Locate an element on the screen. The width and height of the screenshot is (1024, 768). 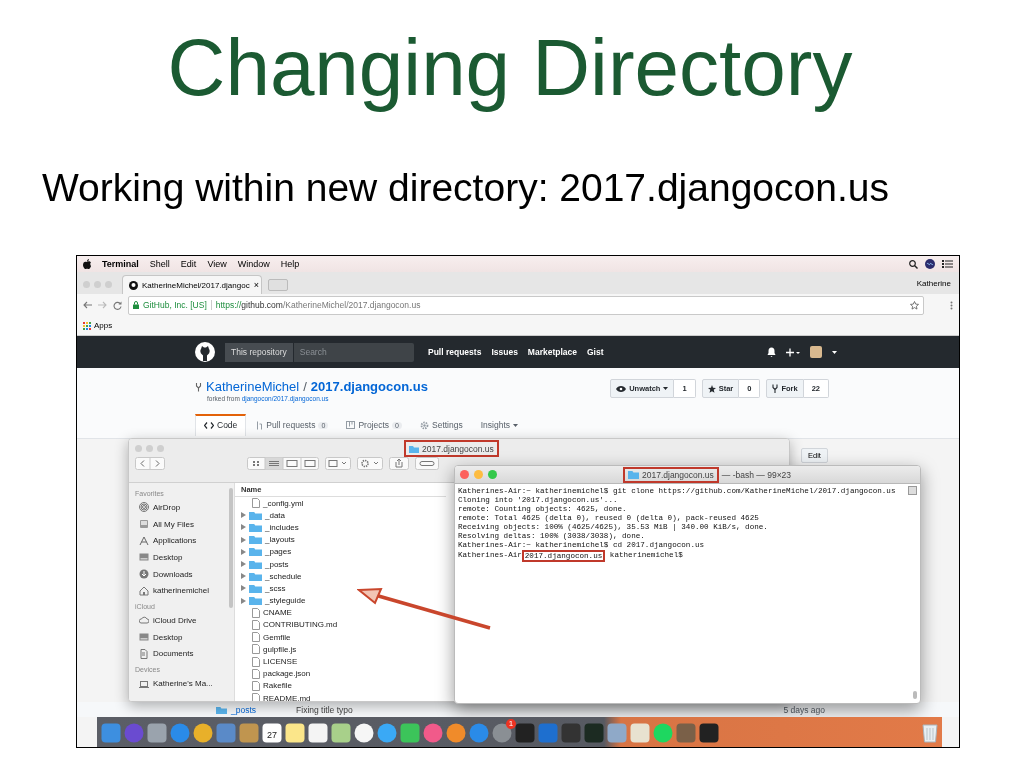
pages-icon is located at coordinates (640, 733).